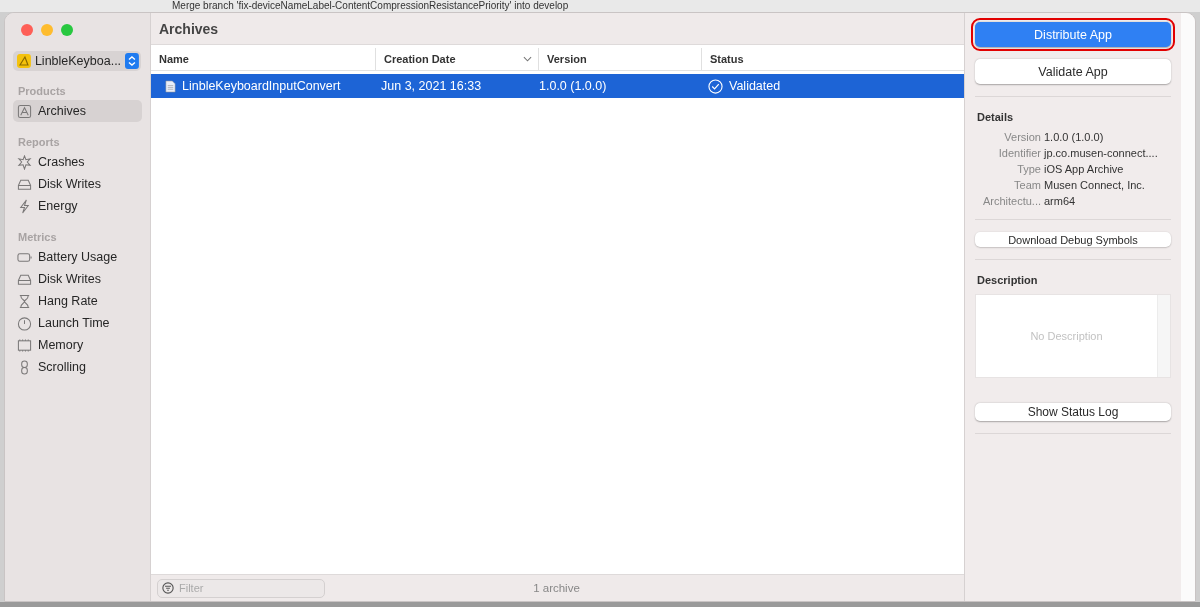 Image resolution: width=1200 pixels, height=607 pixels. I want to click on column-header: Name, so click(263, 59).